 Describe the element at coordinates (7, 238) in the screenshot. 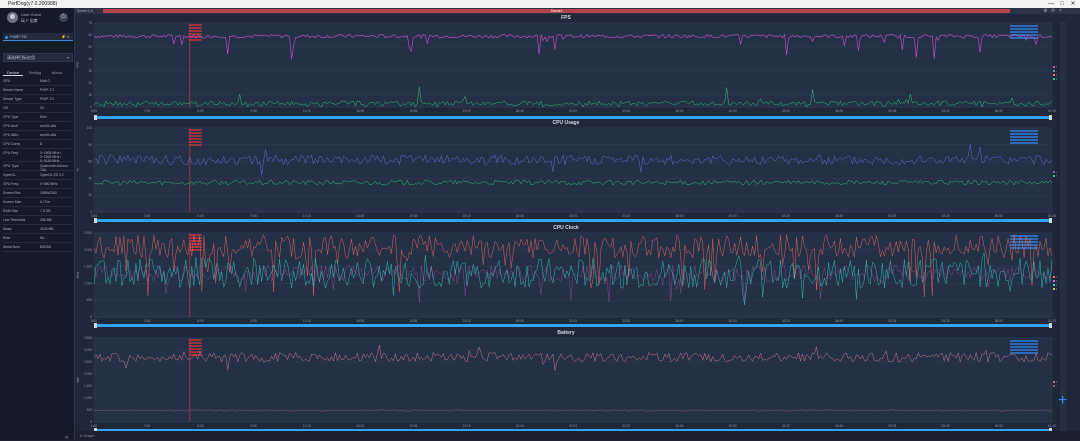

I see `info-key: Root` at that location.